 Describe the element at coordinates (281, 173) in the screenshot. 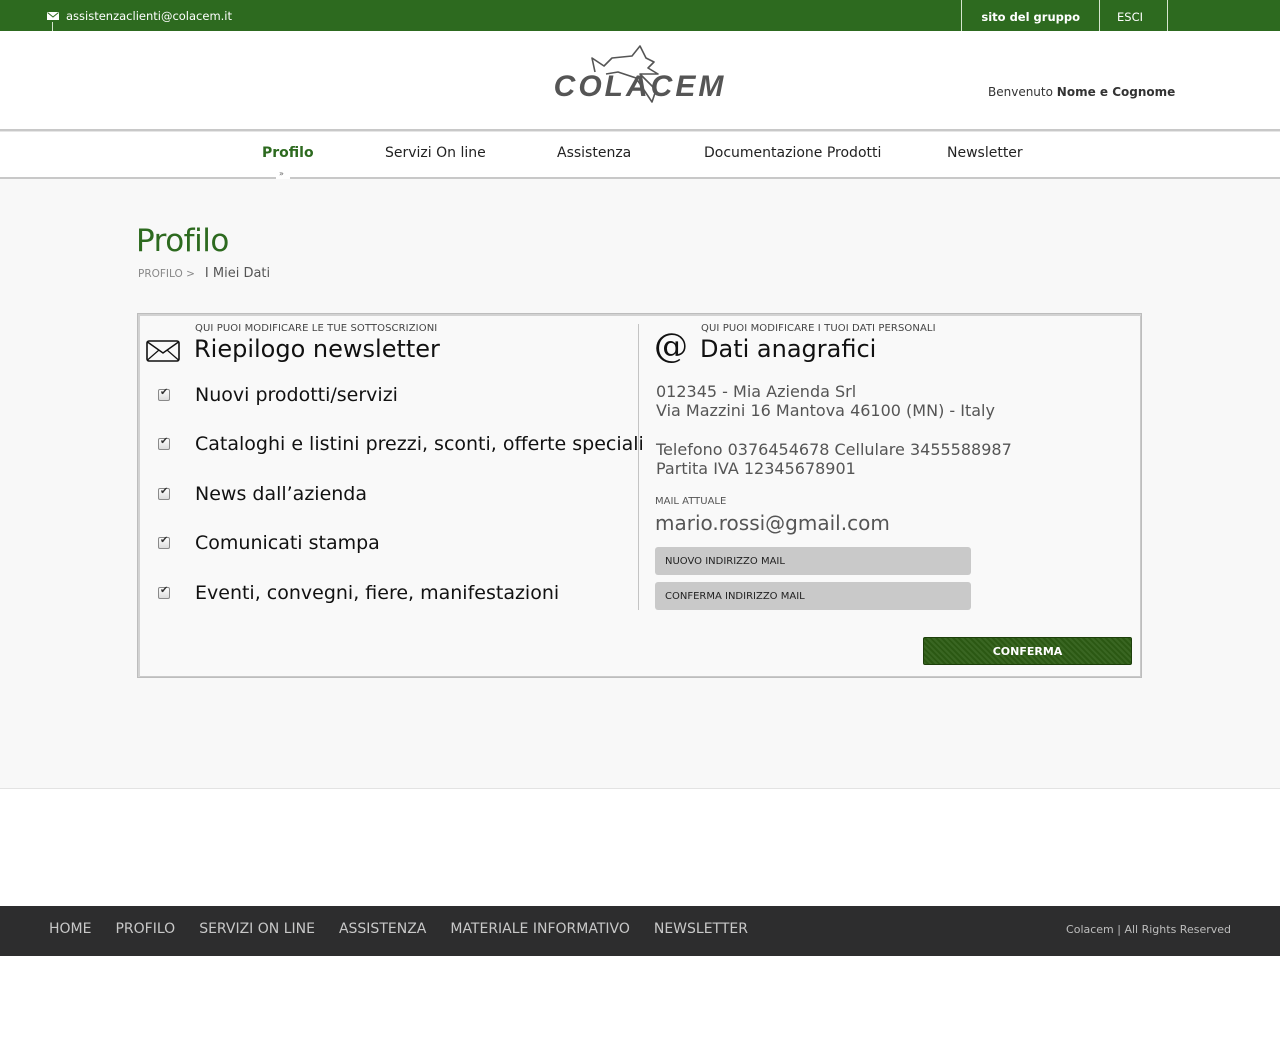

I see `chevron-down-icon: »` at that location.